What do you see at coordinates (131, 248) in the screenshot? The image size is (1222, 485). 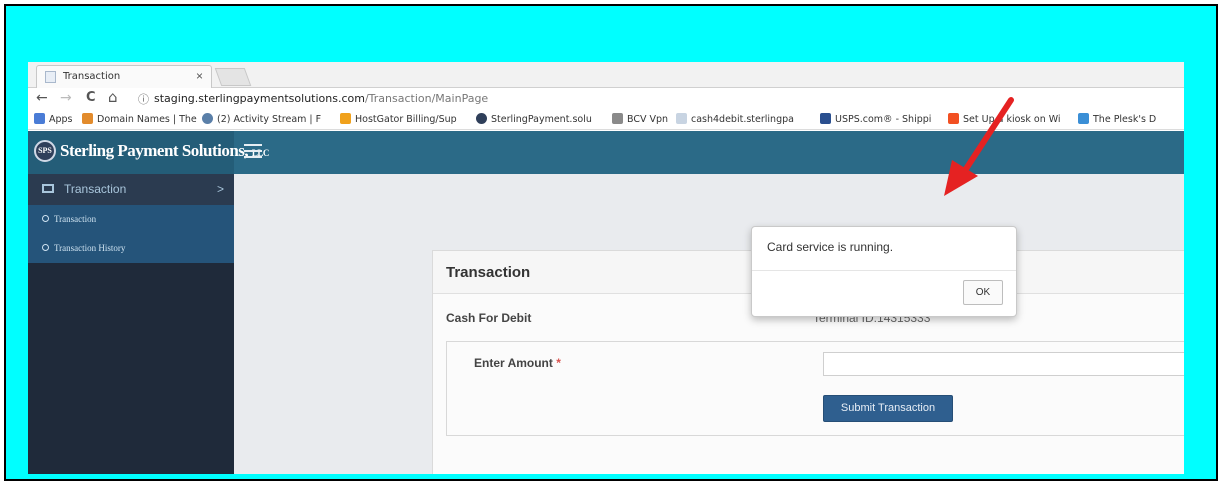 I see `sidebar-subitem-transaction-history: Transaction History` at bounding box center [131, 248].